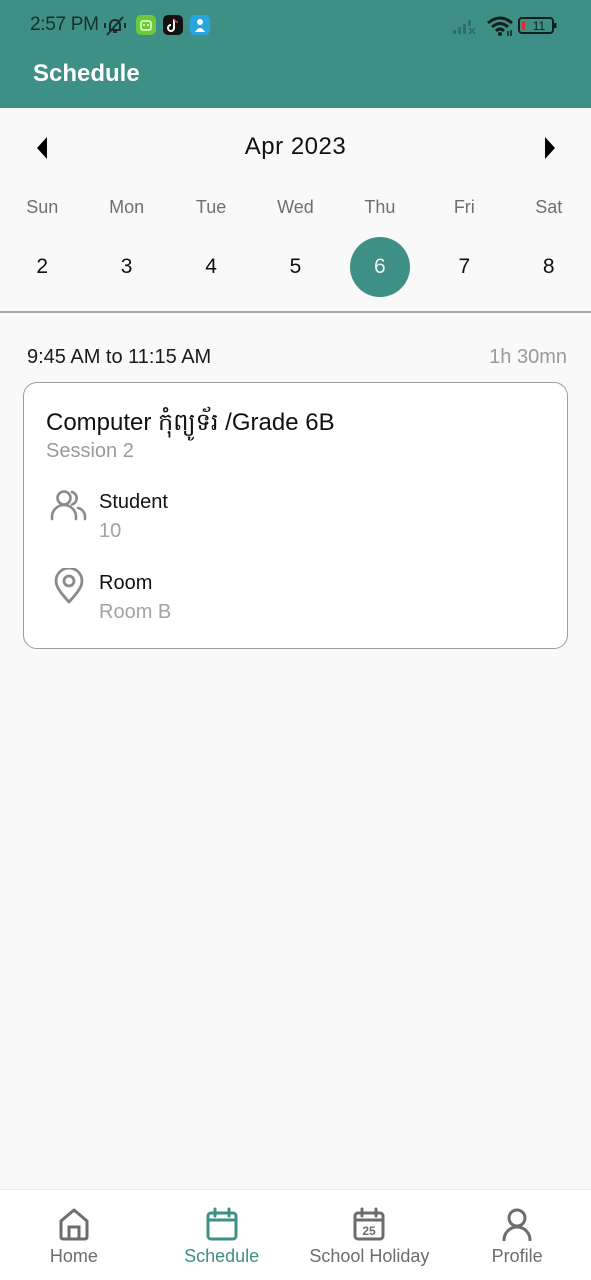 This screenshot has width=591, height=1280. What do you see at coordinates (74, 1224) in the screenshot?
I see `home-icon` at bounding box center [74, 1224].